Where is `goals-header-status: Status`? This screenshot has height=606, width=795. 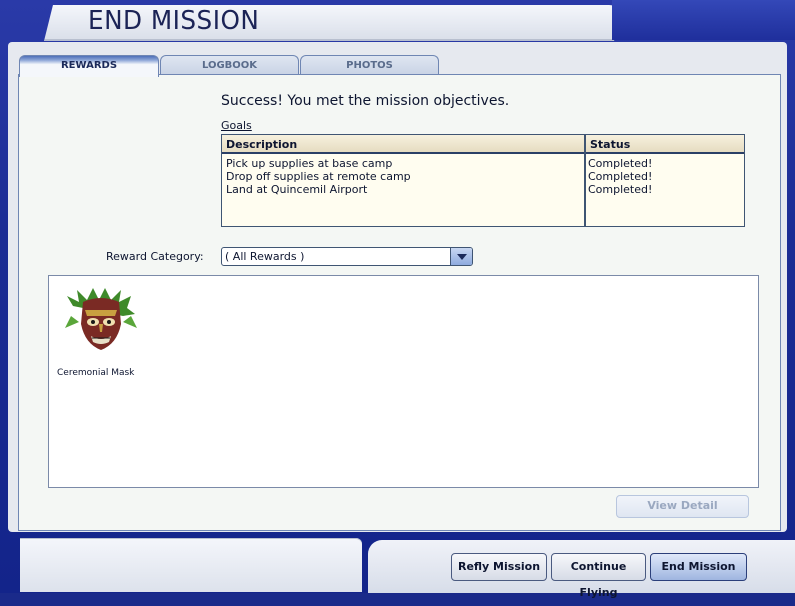 goals-header-status: Status is located at coordinates (665, 144).